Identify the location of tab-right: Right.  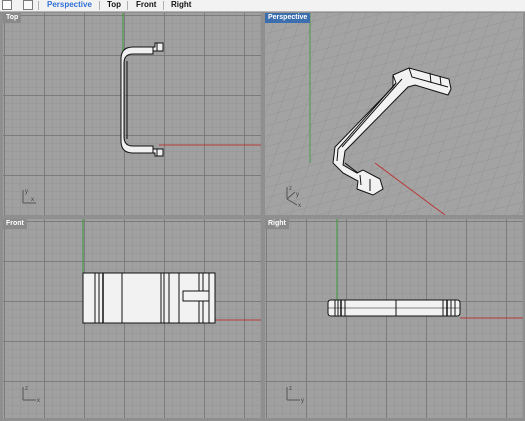
(181, 5).